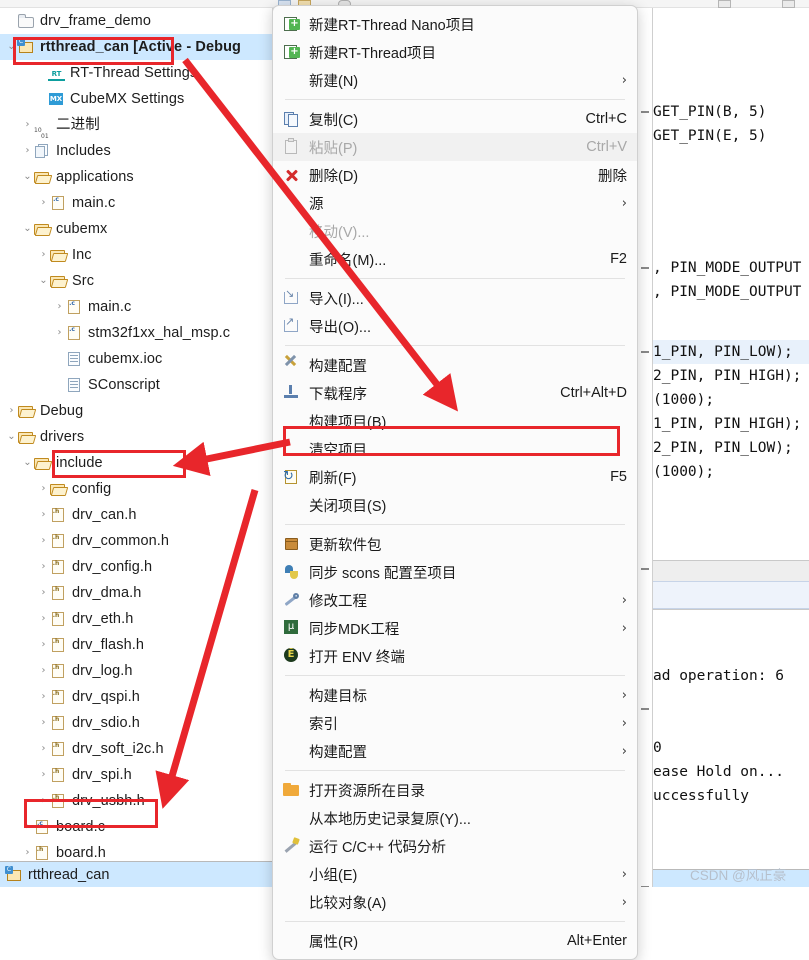 This screenshot has width=809, height=960. What do you see at coordinates (136, 775) in the screenshot?
I see `tree-item-drv_spi.h: › drv_spi.h` at bounding box center [136, 775].